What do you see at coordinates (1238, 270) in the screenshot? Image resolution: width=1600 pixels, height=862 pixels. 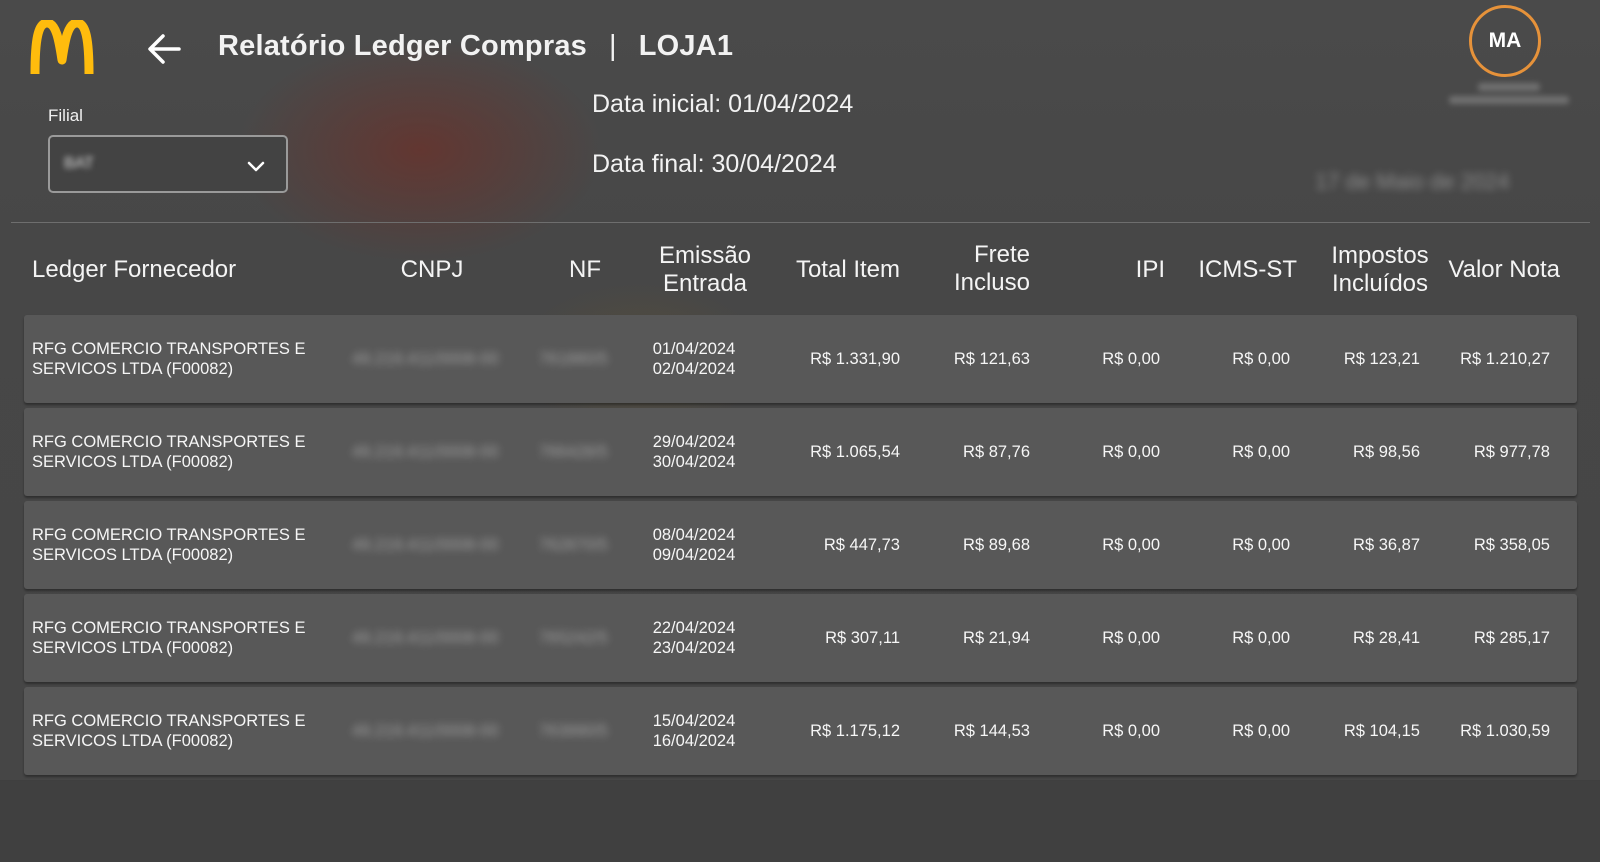 I see `col-icms-st: ICMS-ST` at bounding box center [1238, 270].